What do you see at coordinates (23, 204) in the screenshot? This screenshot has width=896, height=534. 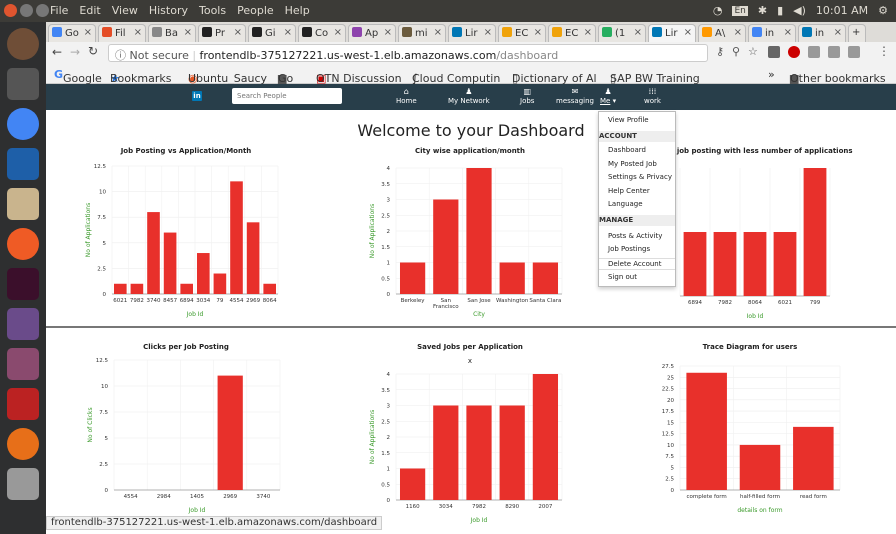 I see `file-manager-icon` at bounding box center [23, 204].